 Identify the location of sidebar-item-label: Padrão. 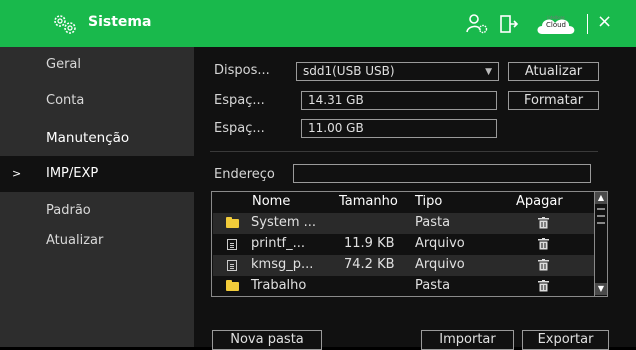
(68, 210).